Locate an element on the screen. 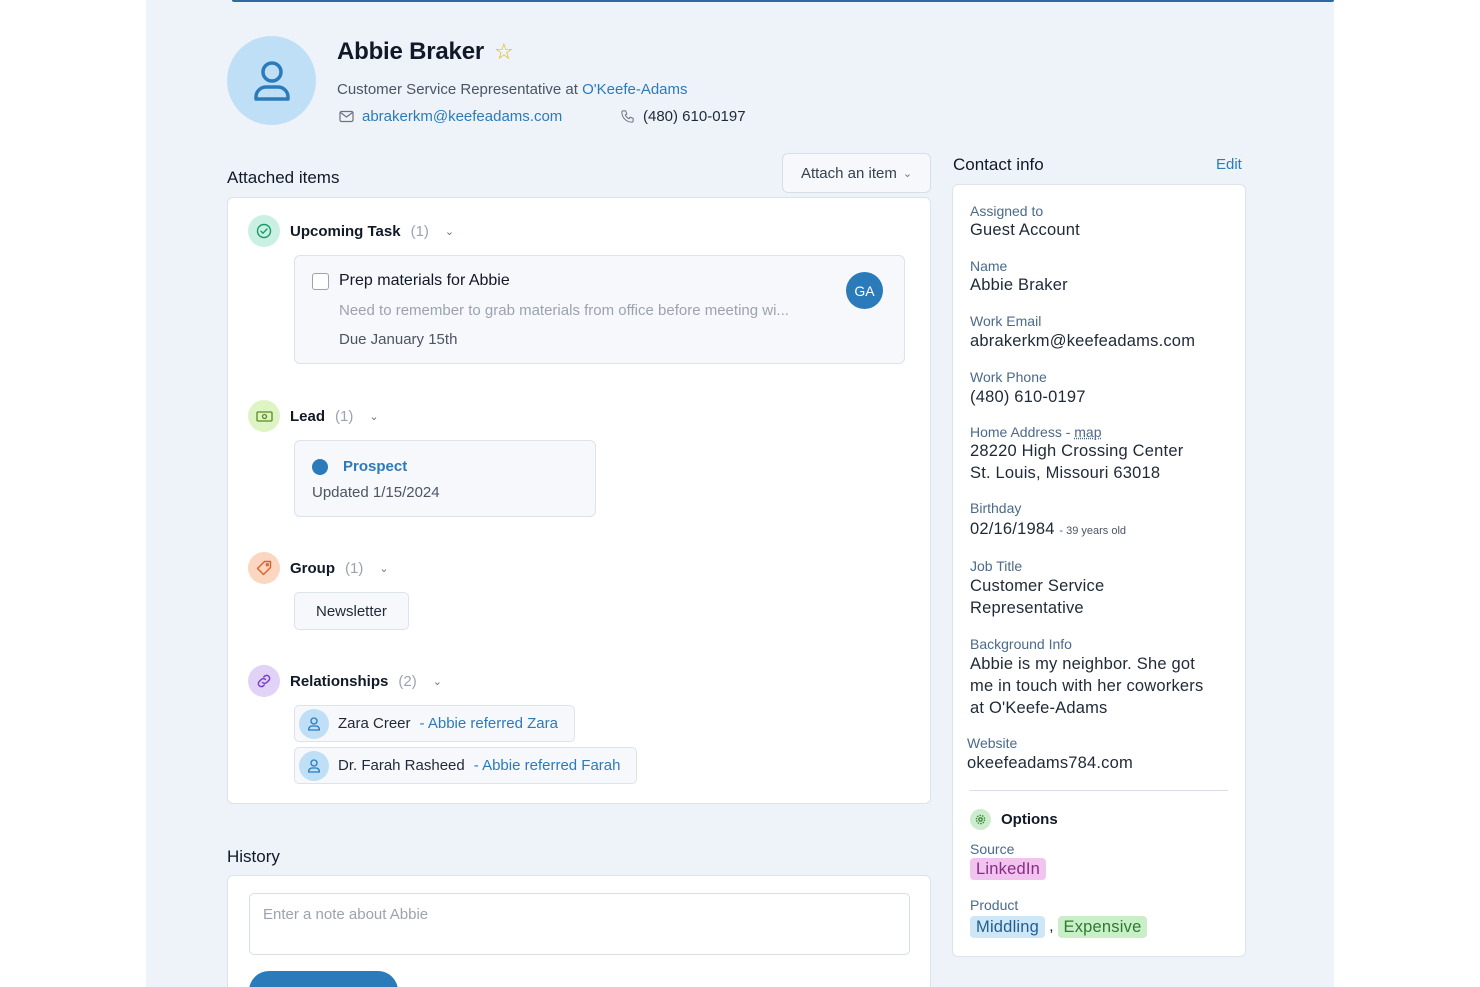 The height and width of the screenshot is (987, 1480). home-address-label-text: Home Address - is located at coordinates (1020, 432).